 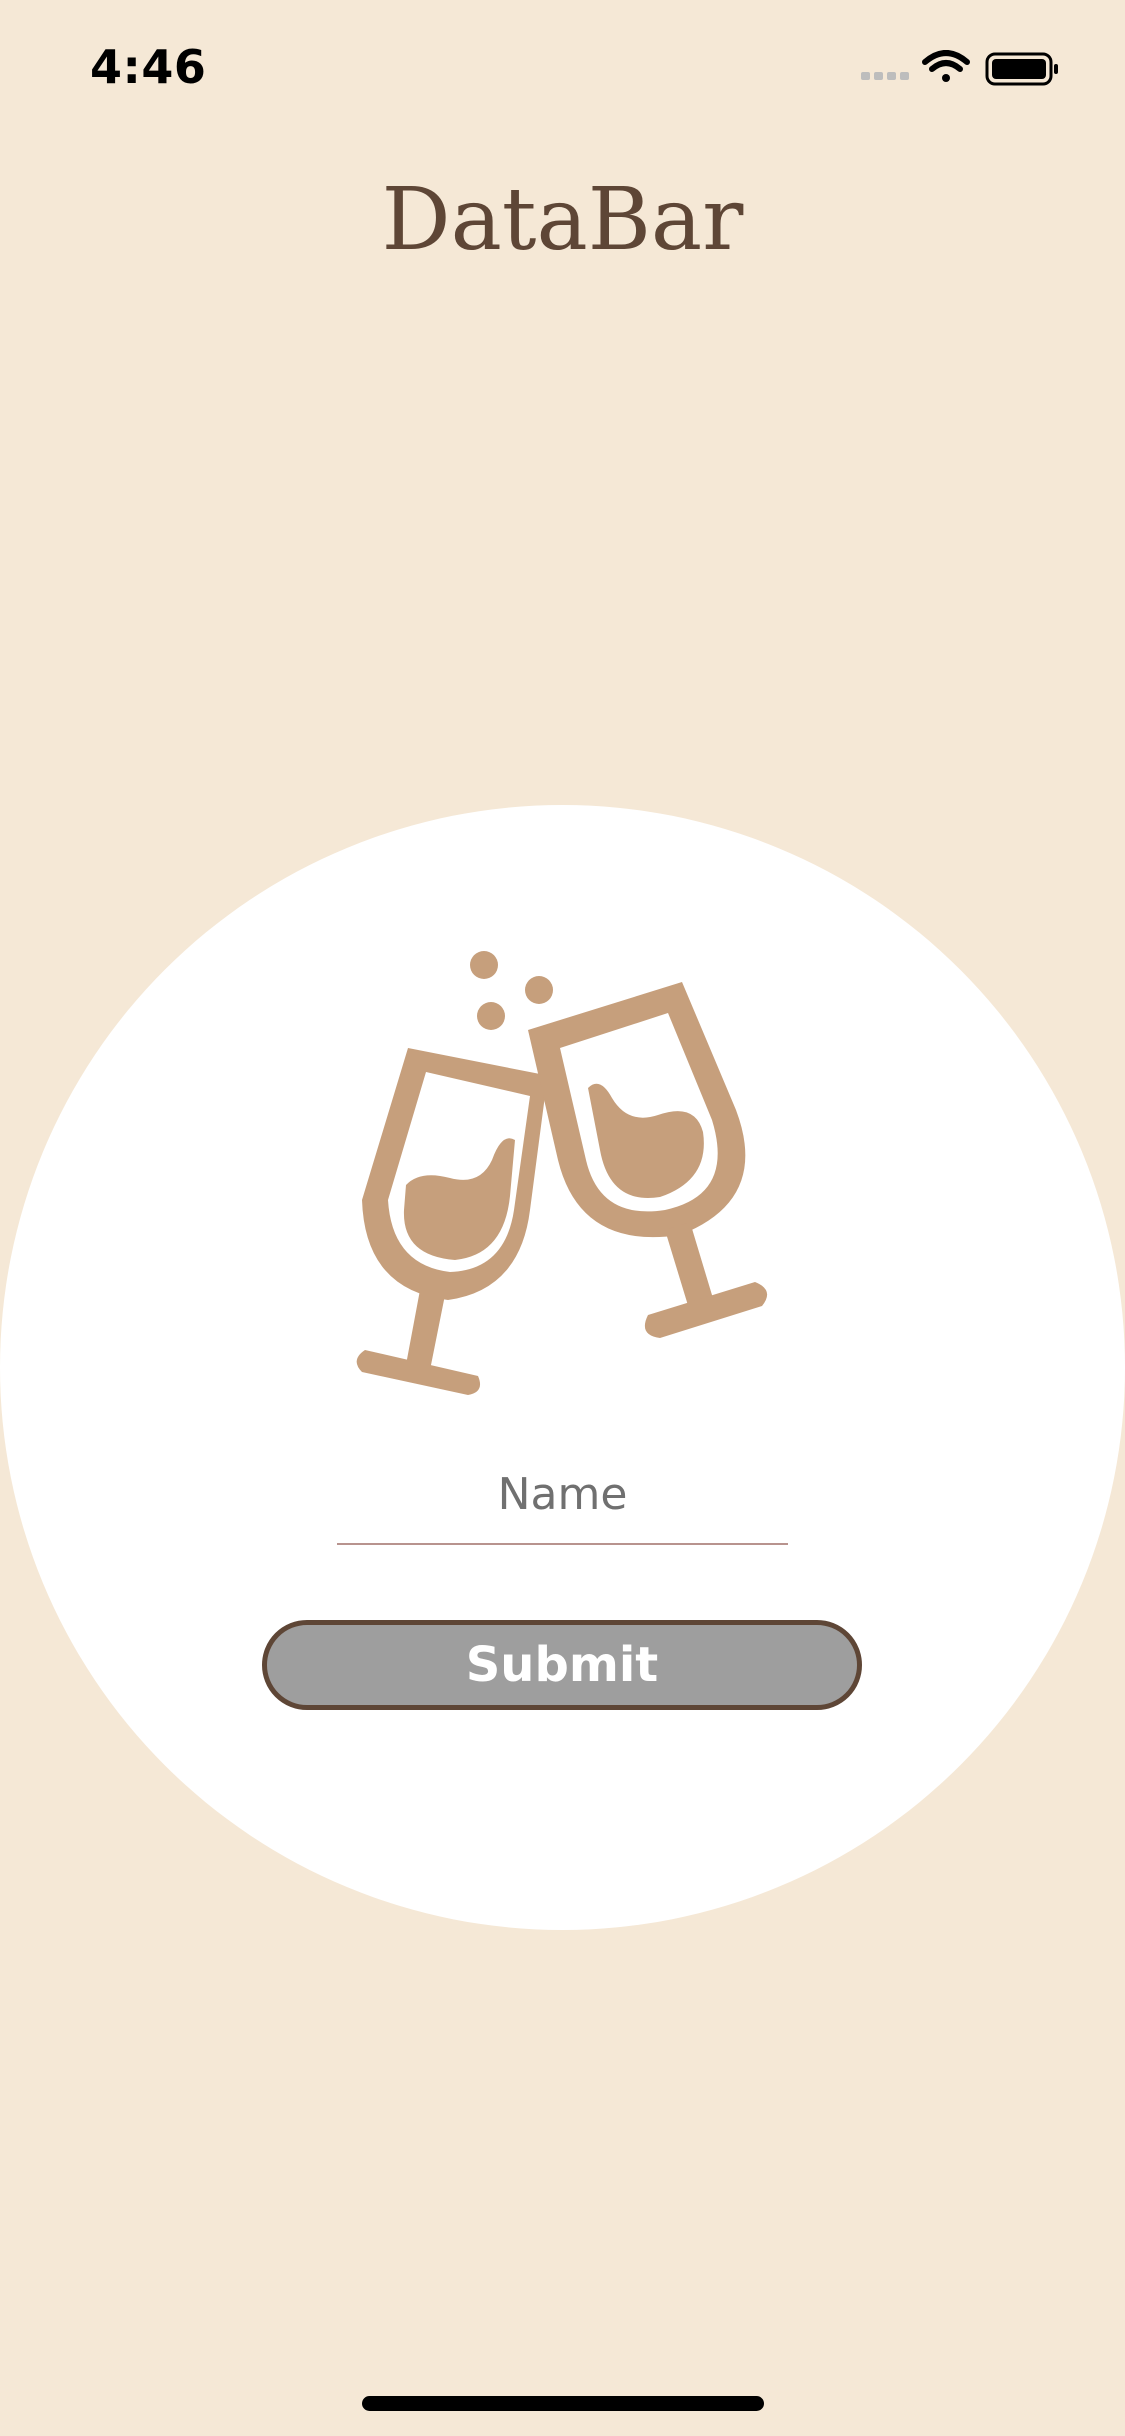 What do you see at coordinates (148, 67) in the screenshot?
I see `status-time: 4:46` at bounding box center [148, 67].